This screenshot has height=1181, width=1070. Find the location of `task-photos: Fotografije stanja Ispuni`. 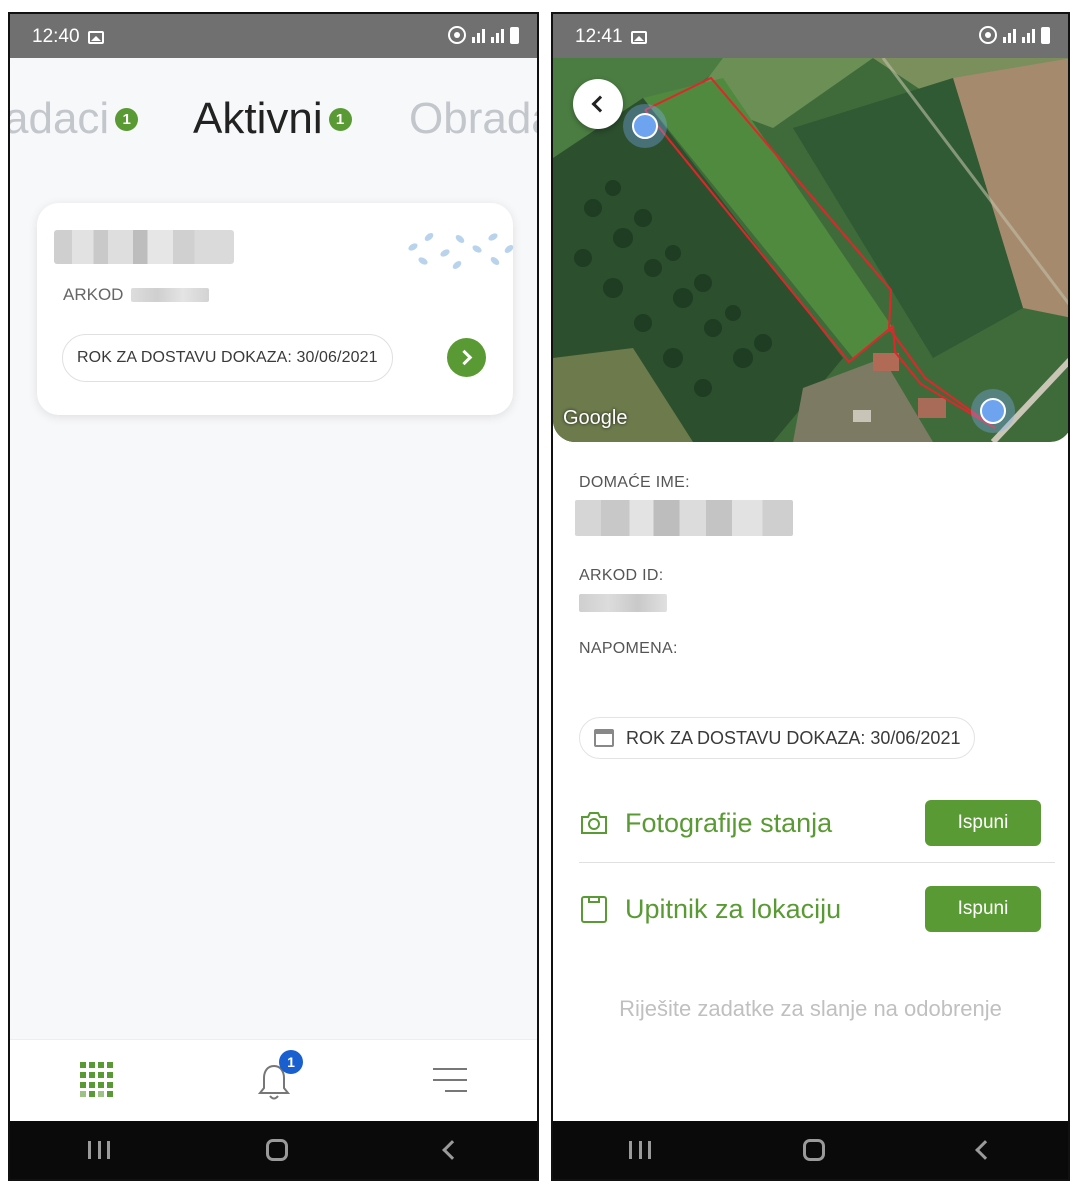

task-photos: Fotografije stanja Ispuni is located at coordinates (817, 823).